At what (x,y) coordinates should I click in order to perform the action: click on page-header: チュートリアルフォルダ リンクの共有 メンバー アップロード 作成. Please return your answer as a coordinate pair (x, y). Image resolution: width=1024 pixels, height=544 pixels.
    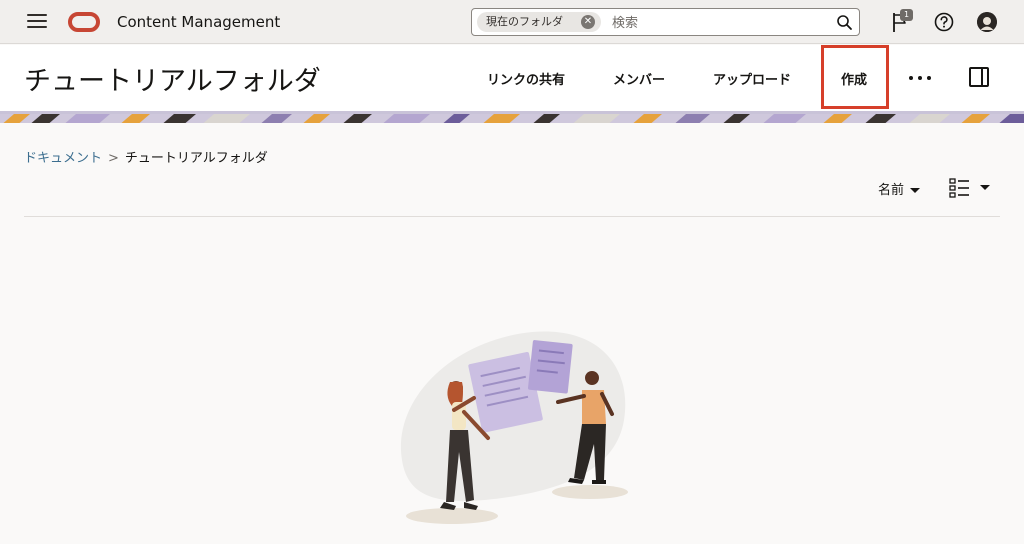
    Looking at the image, I should click on (512, 78).